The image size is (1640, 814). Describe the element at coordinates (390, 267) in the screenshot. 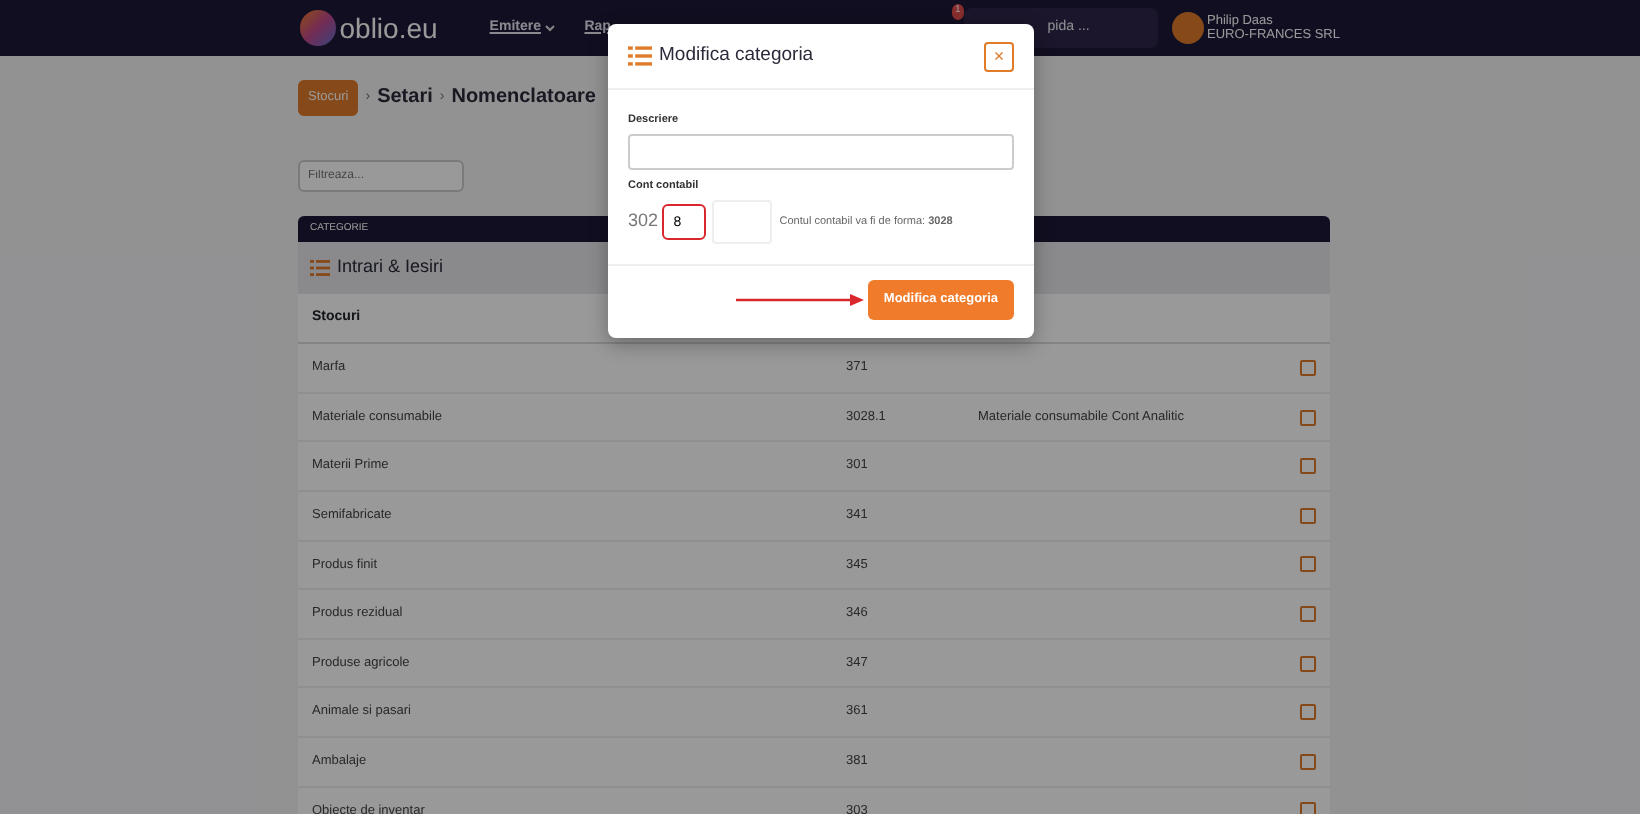

I see `section-title: Intrari & Iesiri` at that location.